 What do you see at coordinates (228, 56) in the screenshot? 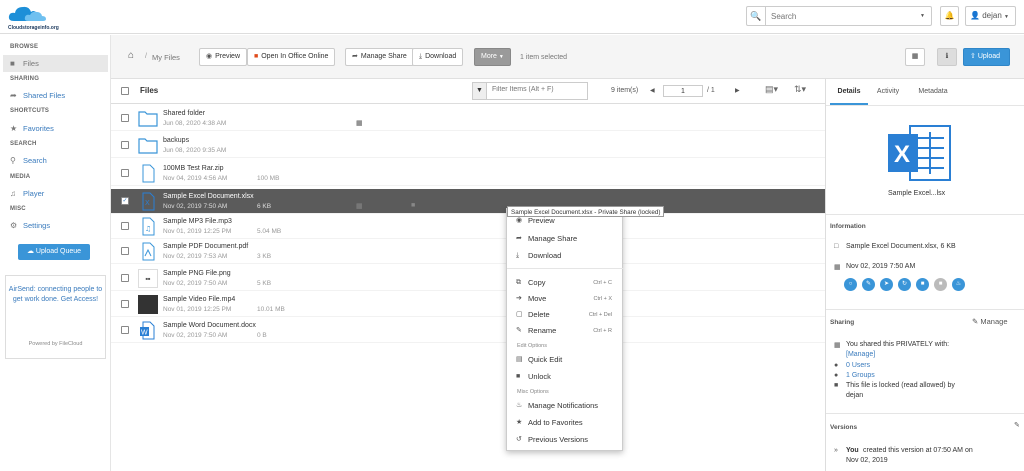
I see `preview-label: Preview` at bounding box center [228, 56].